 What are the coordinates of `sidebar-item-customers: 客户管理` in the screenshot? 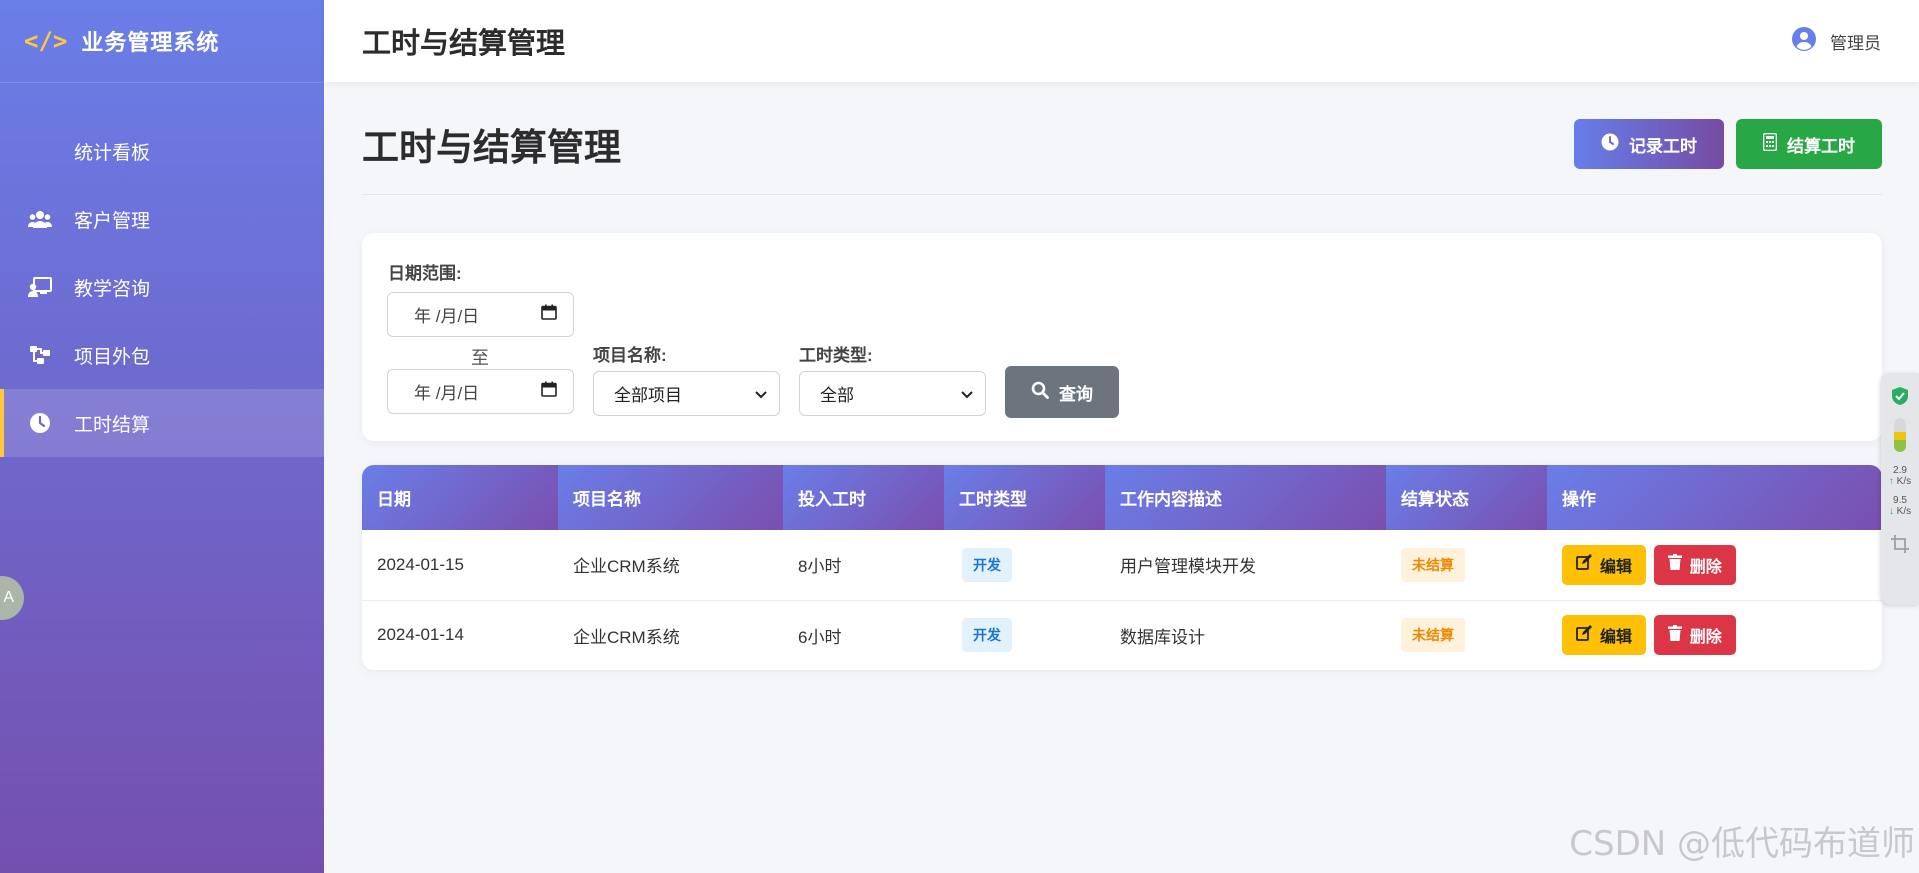 It's located at (162, 219).